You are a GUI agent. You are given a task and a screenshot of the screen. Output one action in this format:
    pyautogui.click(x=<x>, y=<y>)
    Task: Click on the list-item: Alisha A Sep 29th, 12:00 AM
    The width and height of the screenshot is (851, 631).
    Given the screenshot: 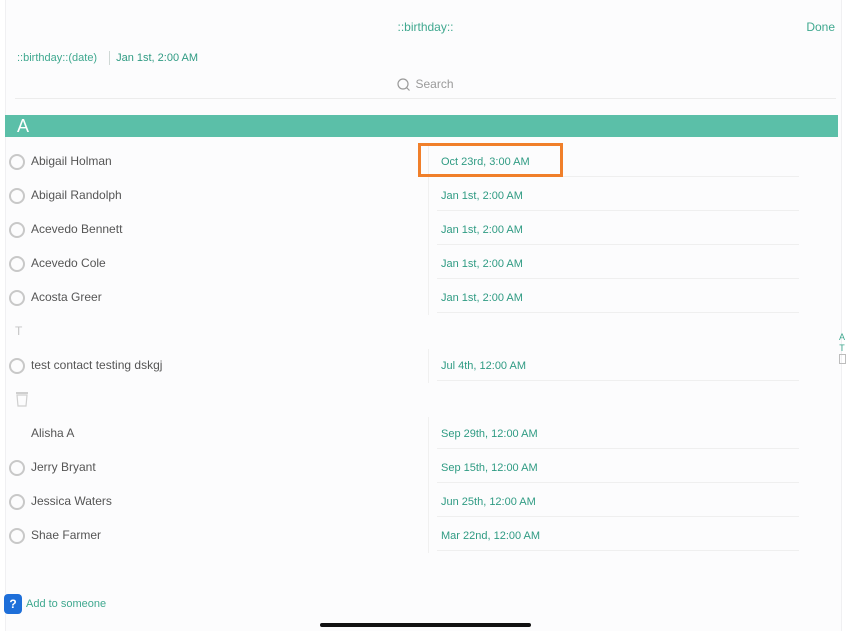 What is the action you would take?
    pyautogui.click(x=409, y=434)
    